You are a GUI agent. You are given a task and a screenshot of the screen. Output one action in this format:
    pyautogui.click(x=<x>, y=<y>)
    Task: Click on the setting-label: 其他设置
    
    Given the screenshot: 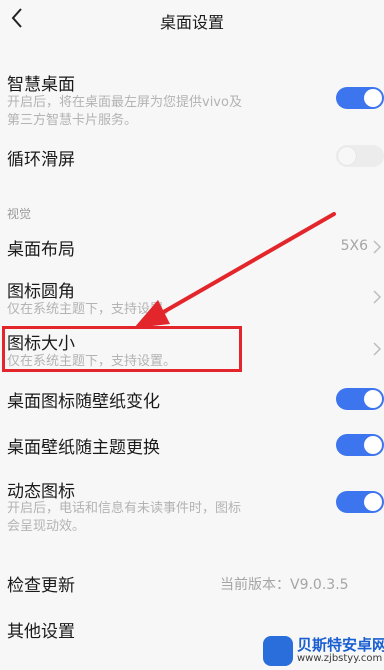 What is the action you would take?
    pyautogui.click(x=41, y=632)
    